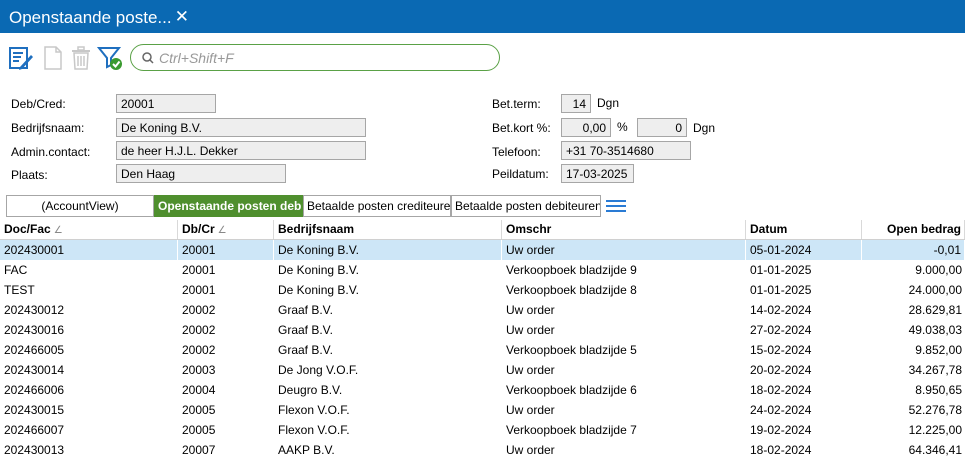 The height and width of the screenshot is (460, 965). What do you see at coordinates (913, 330) in the screenshot?
I see `cell-open-bedrag: 49.038,03` at bounding box center [913, 330].